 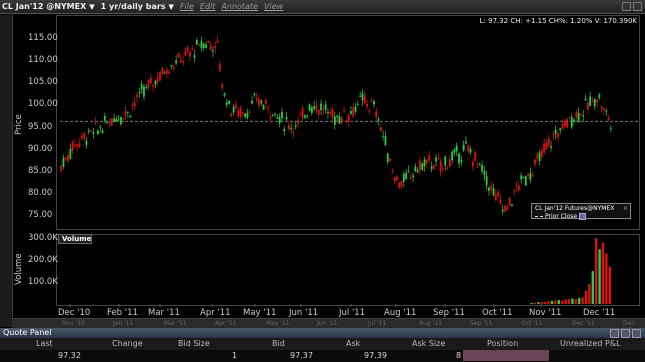 What do you see at coordinates (19, 269) in the screenshot?
I see `volume-axis-title: Volume` at bounding box center [19, 269].